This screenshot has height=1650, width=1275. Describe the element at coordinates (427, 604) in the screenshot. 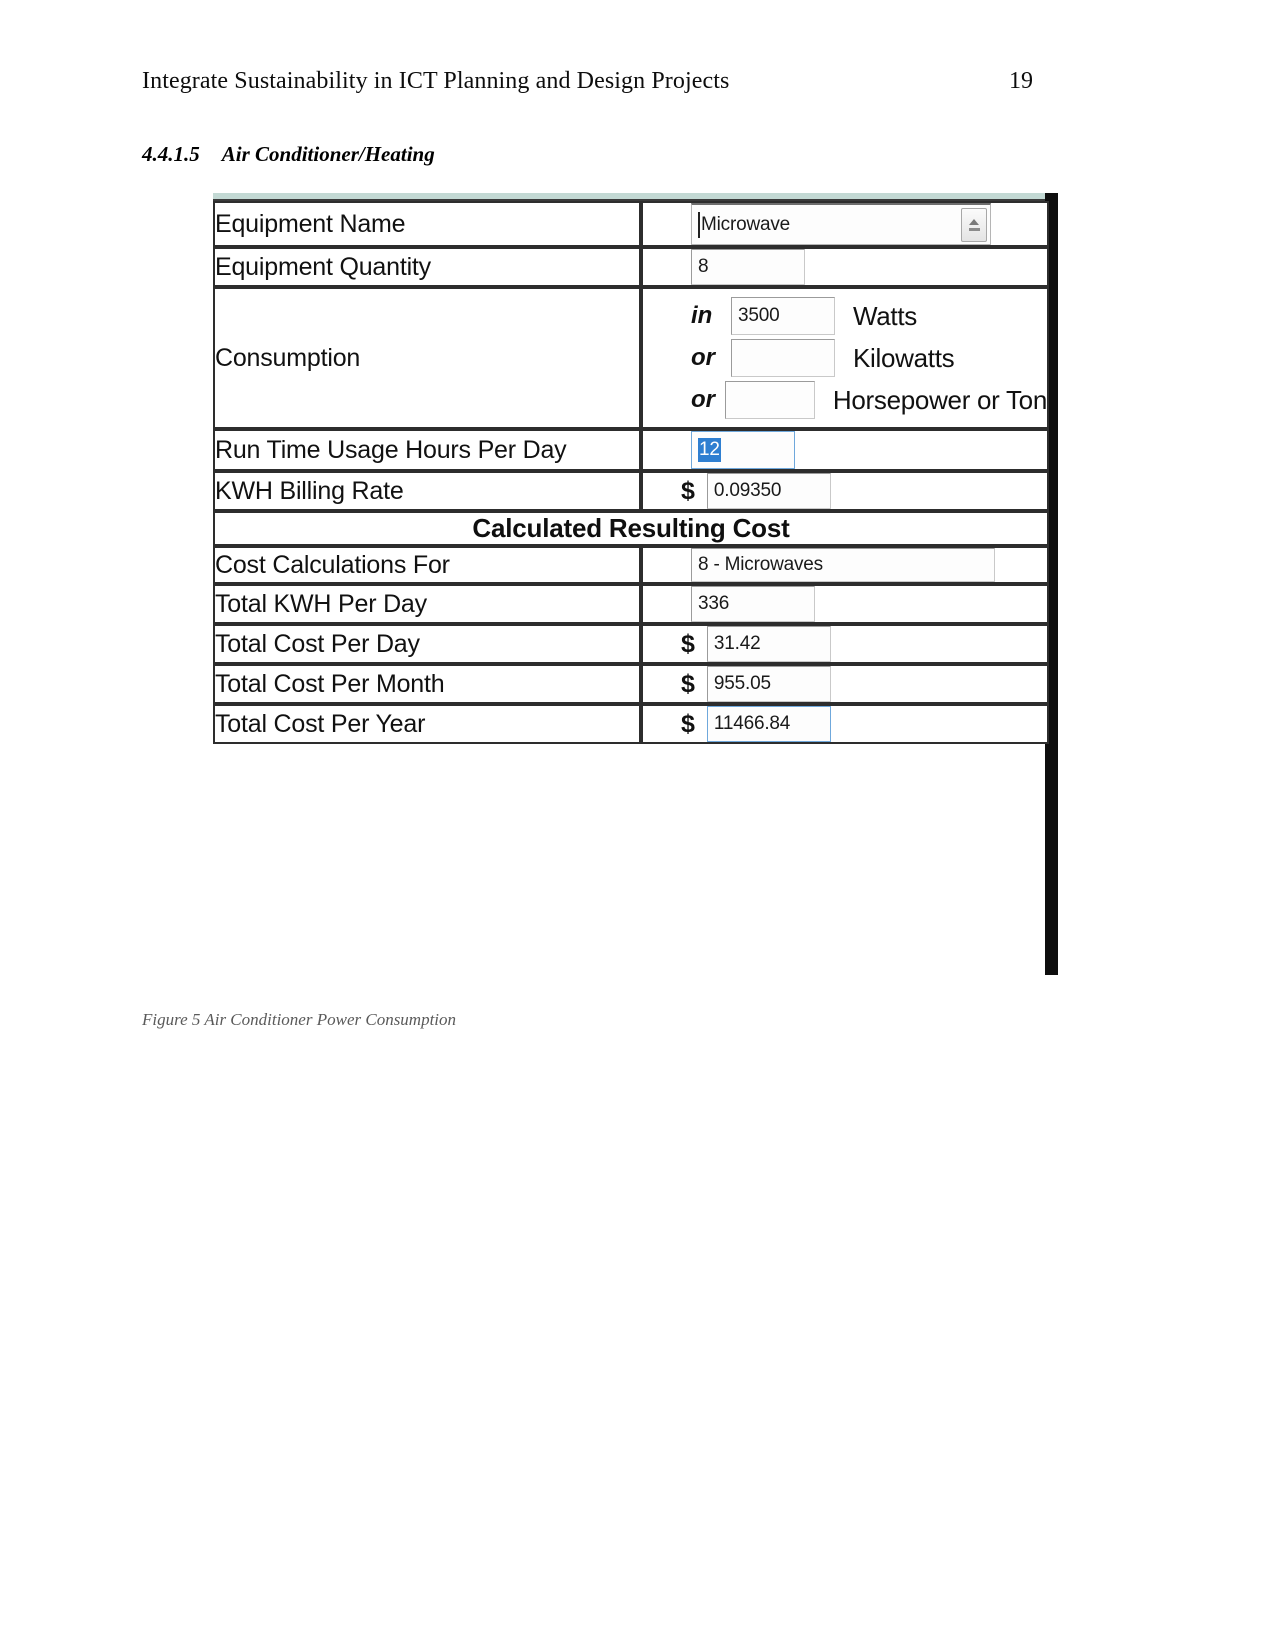

I see `label-total-kwh-per-day: Total KWH Per Day` at that location.